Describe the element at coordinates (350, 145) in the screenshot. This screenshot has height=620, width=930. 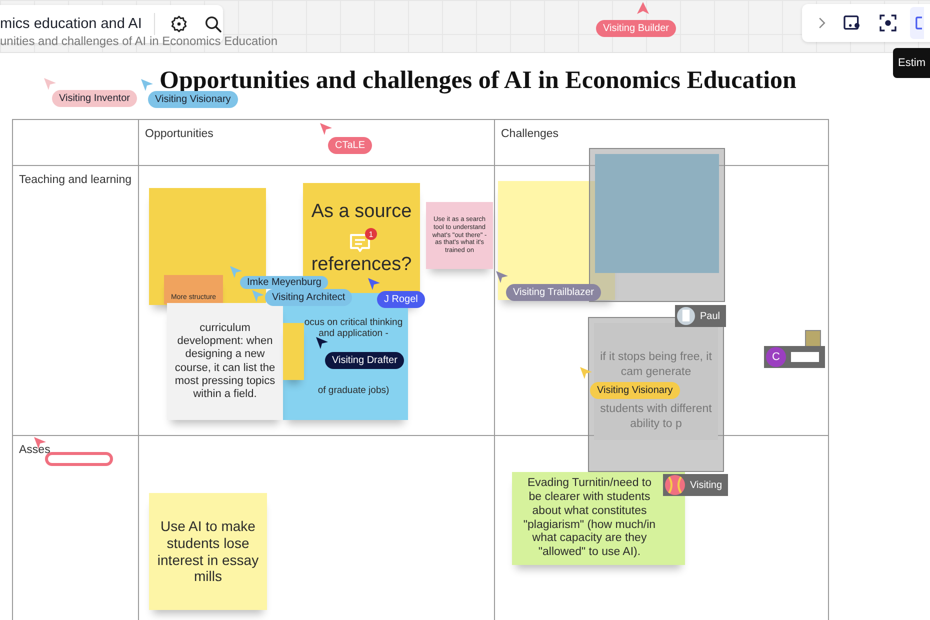
I see `cursor-label: CTaLE` at that location.